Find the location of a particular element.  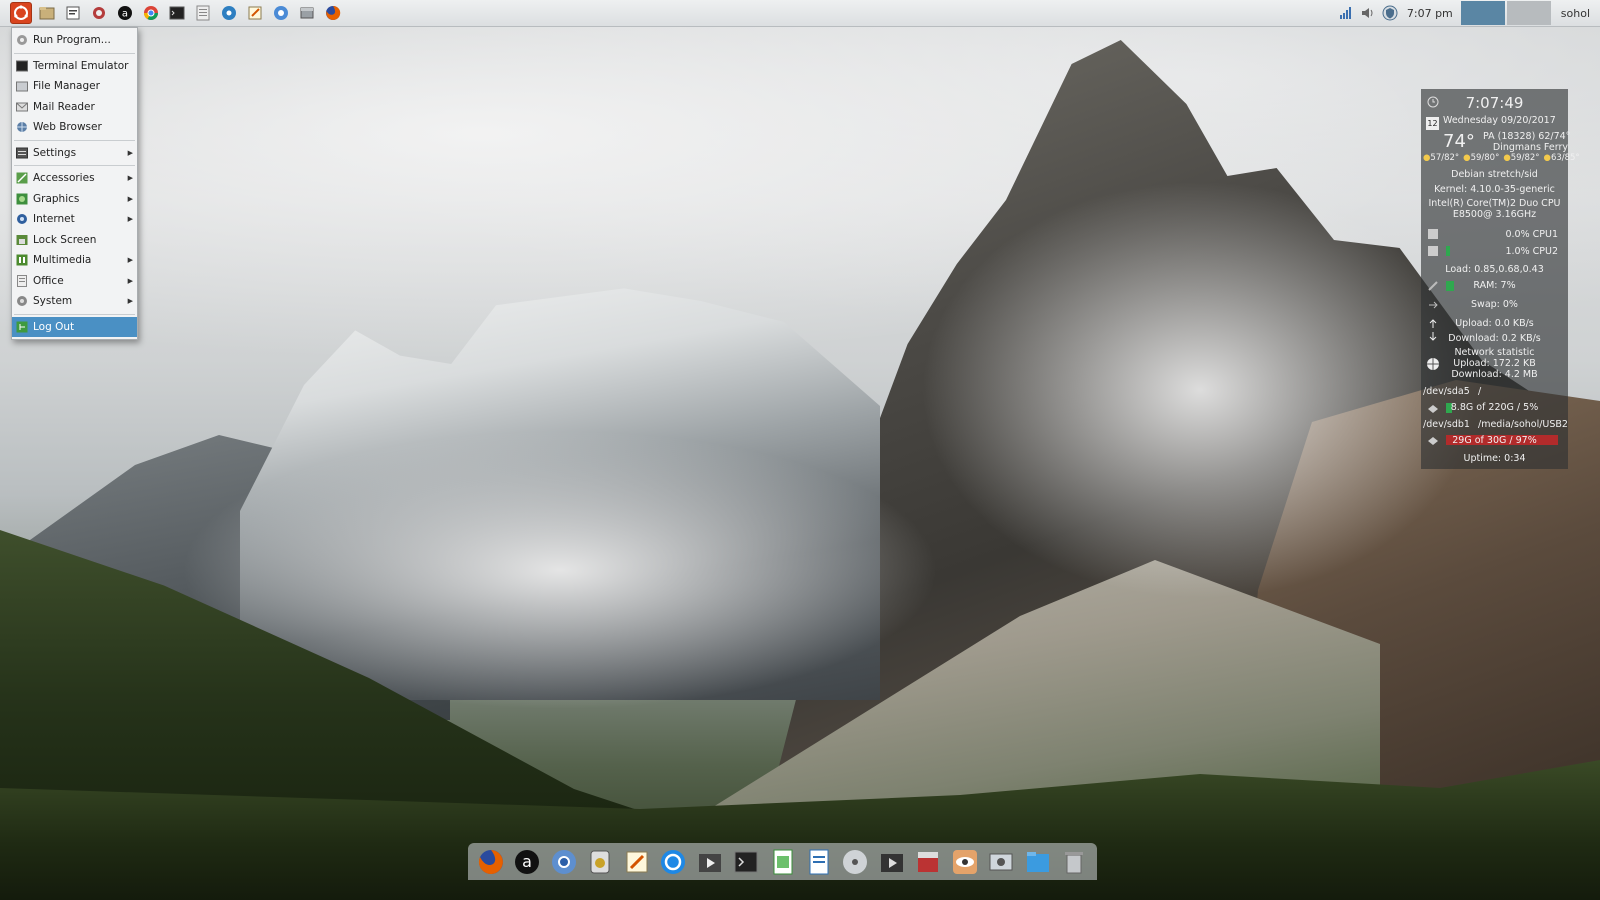

calendar-icon: 12 is located at coordinates (1432, 123).